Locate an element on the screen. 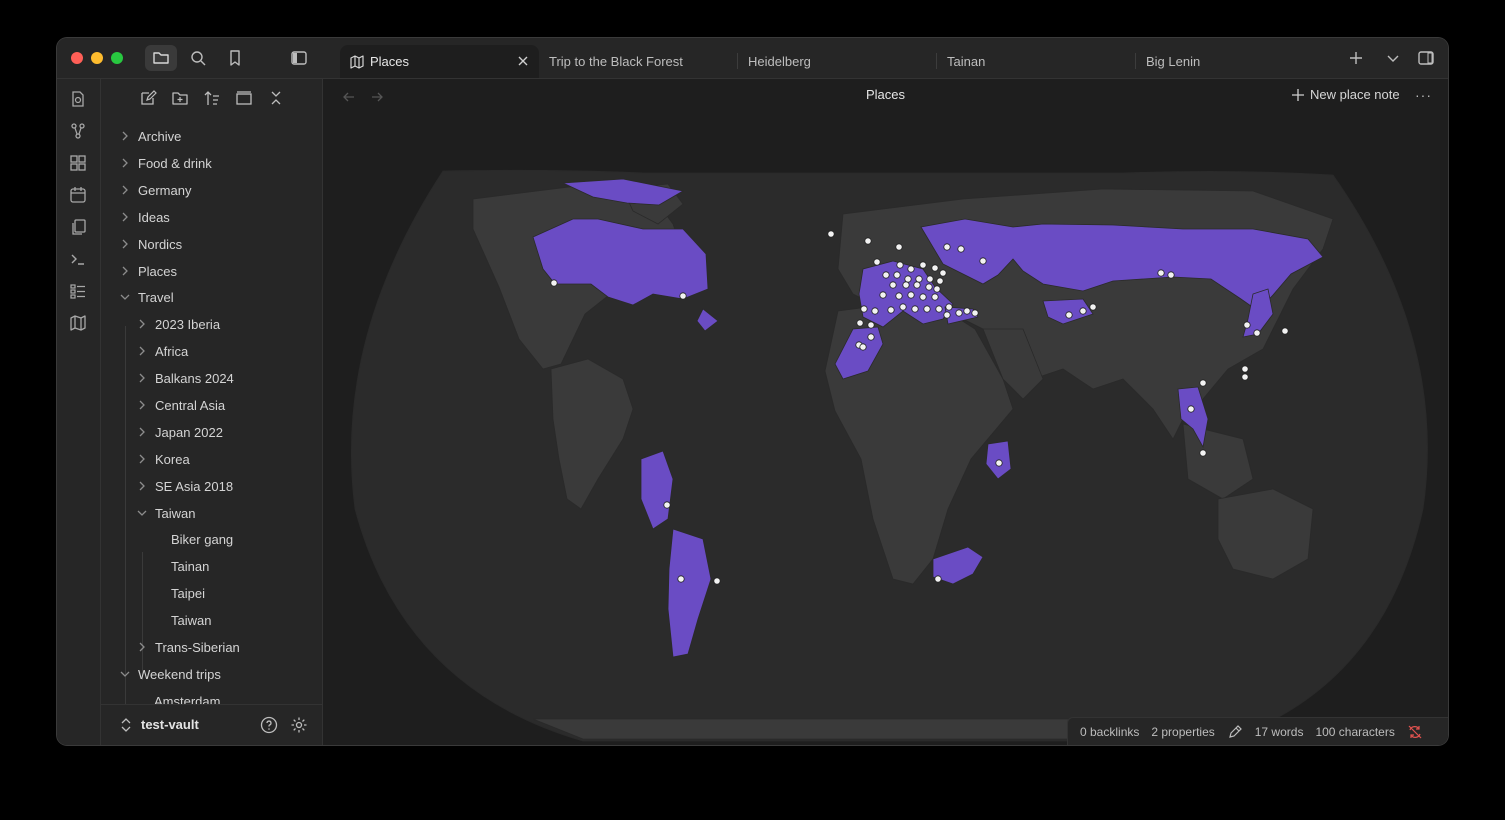  new-note-icon is located at coordinates (148, 98).